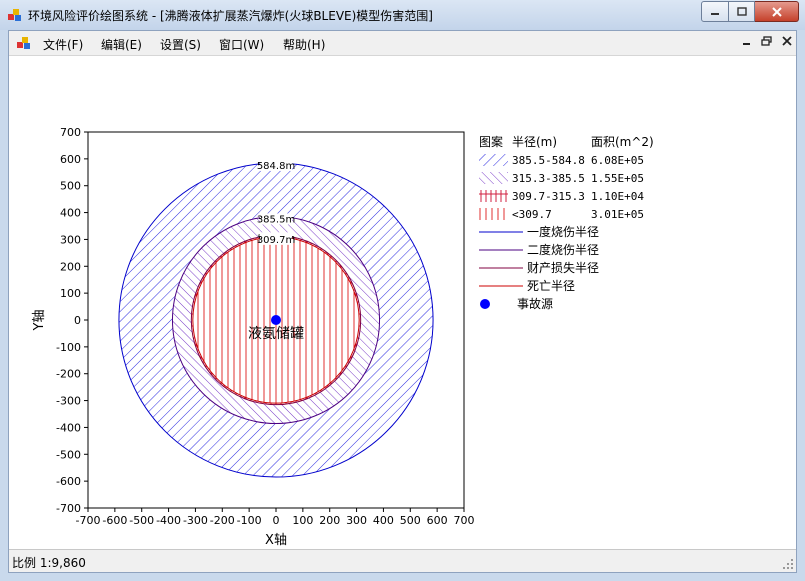 This screenshot has width=805, height=581. What do you see at coordinates (39, 321) in the screenshot?
I see `y-axis-label: Y轴` at bounding box center [39, 321].